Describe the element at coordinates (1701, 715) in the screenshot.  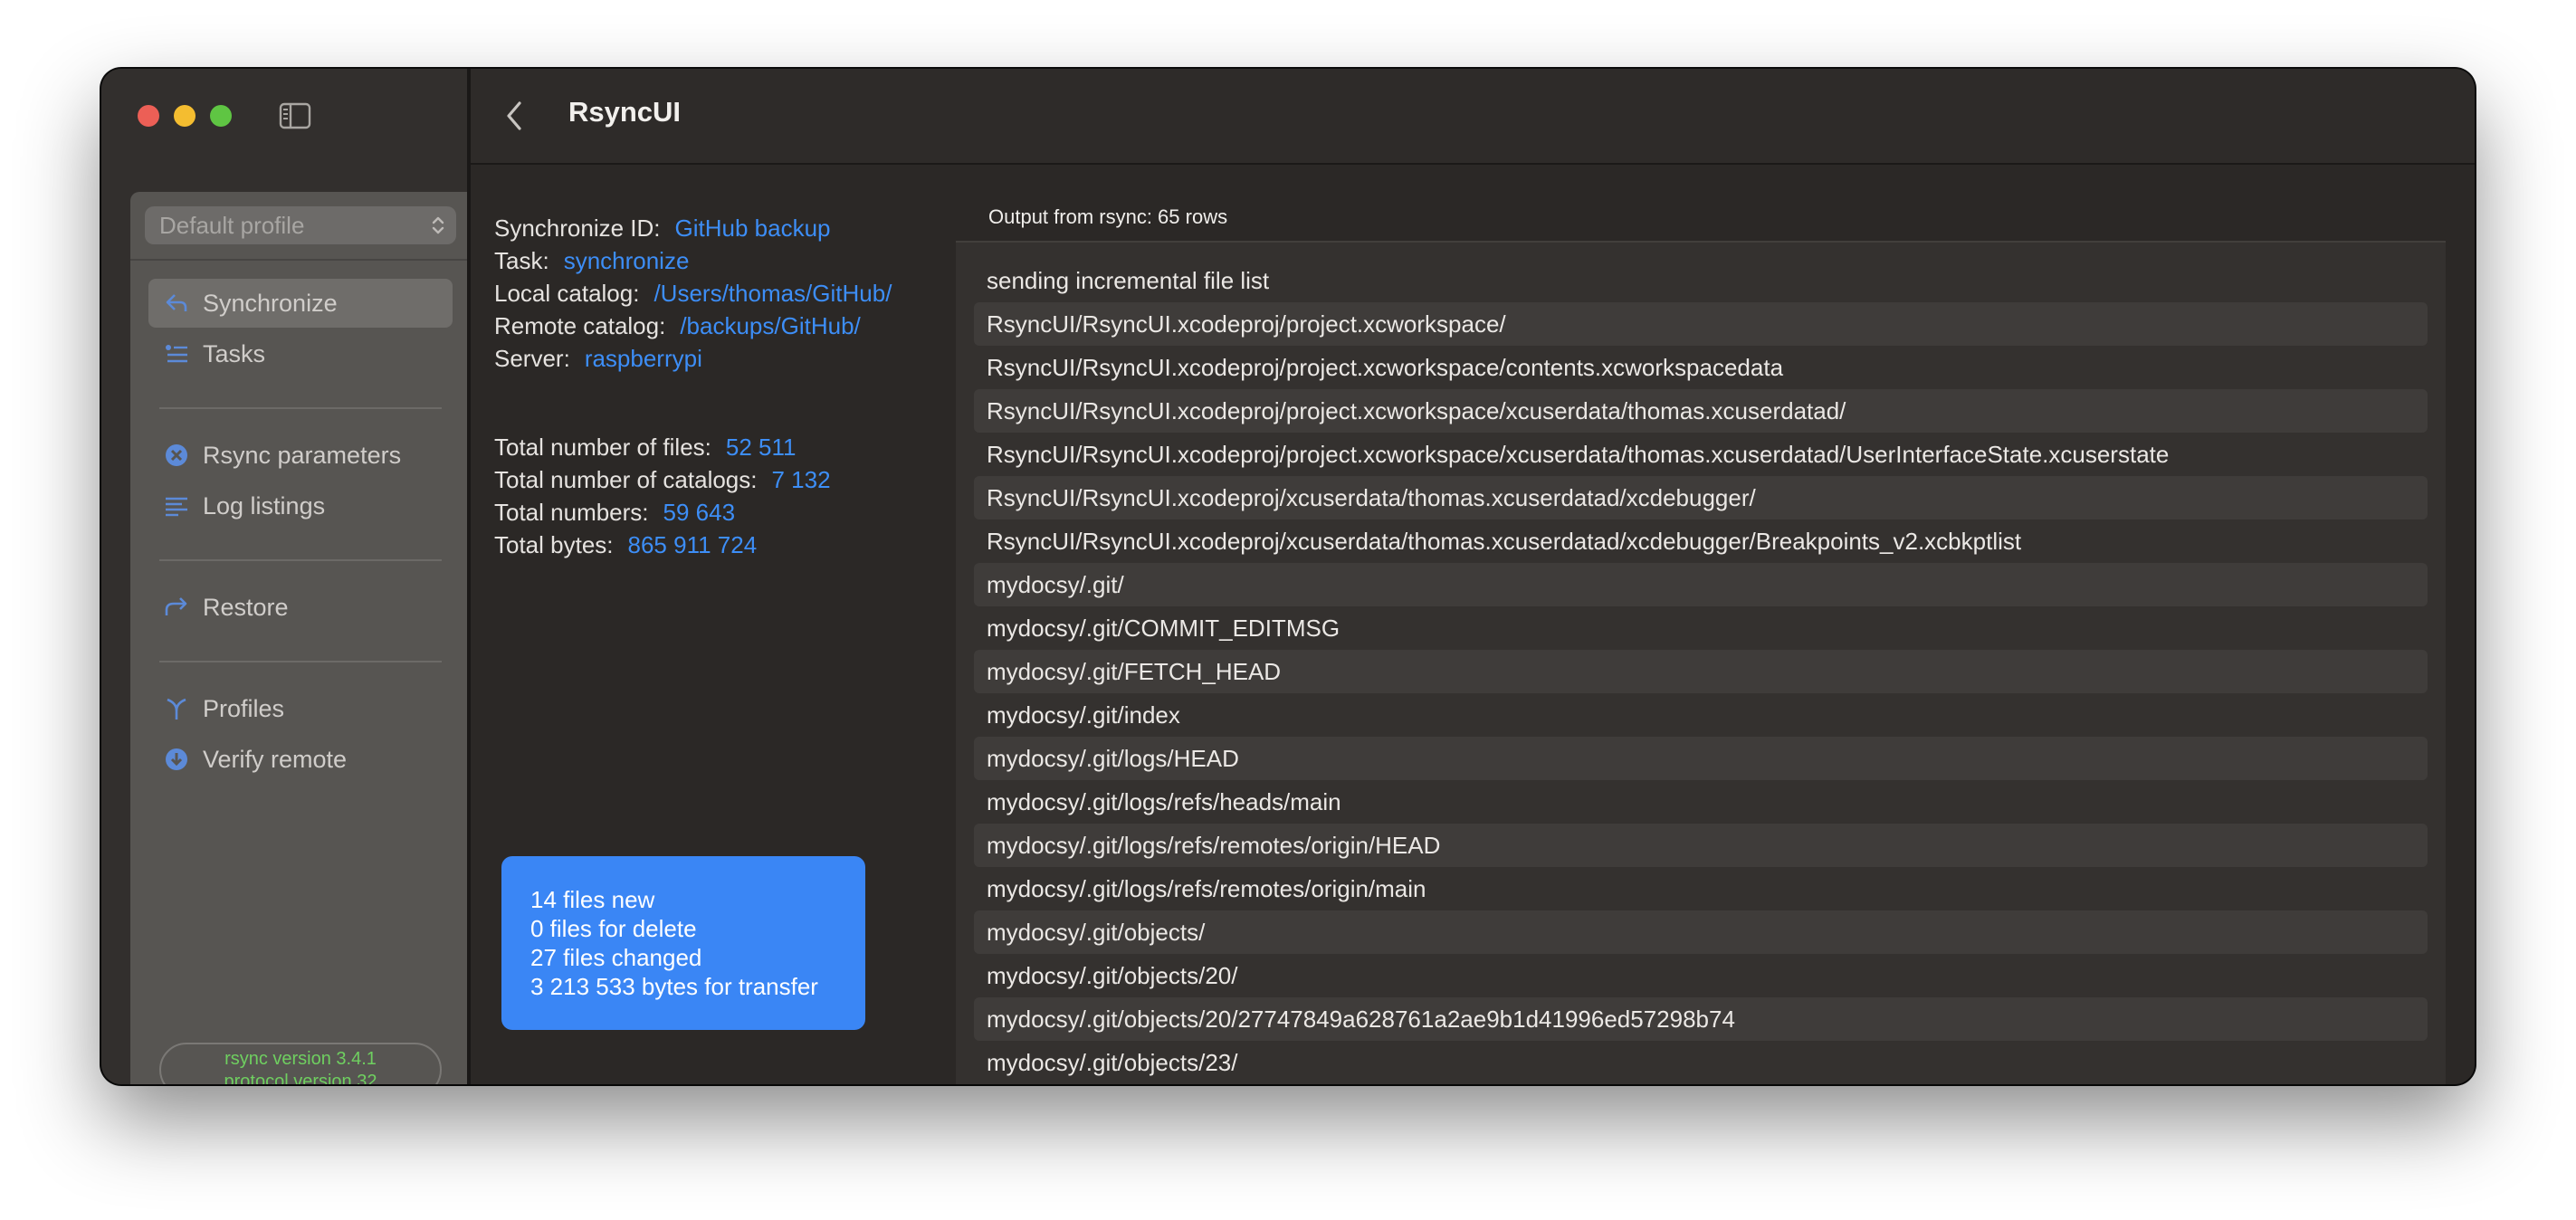
I see `output-row: mydocsy/.git/index` at that location.